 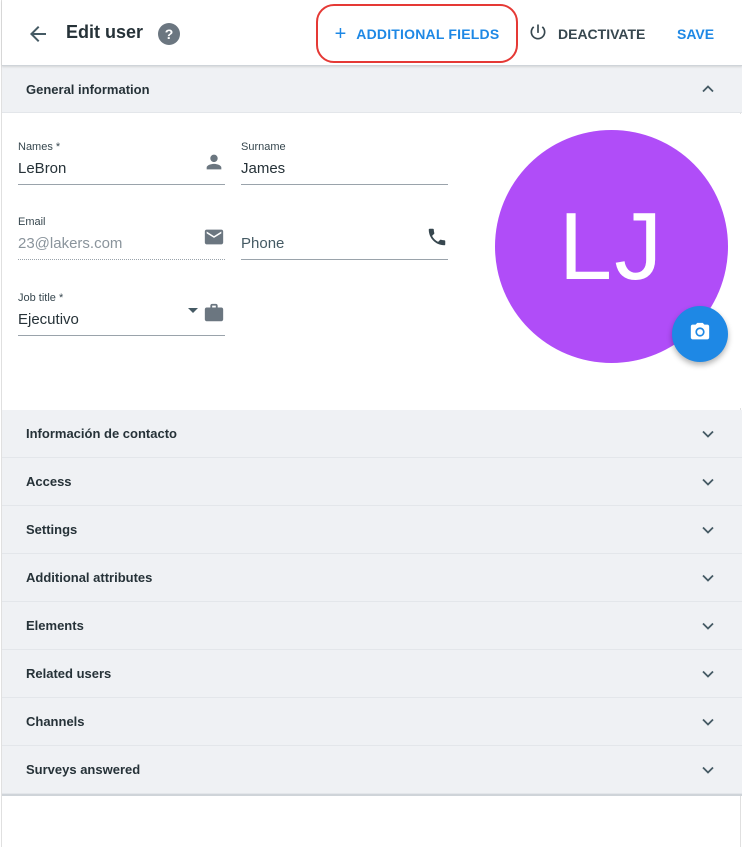 I want to click on avatar-initials: LJ, so click(x=611, y=246).